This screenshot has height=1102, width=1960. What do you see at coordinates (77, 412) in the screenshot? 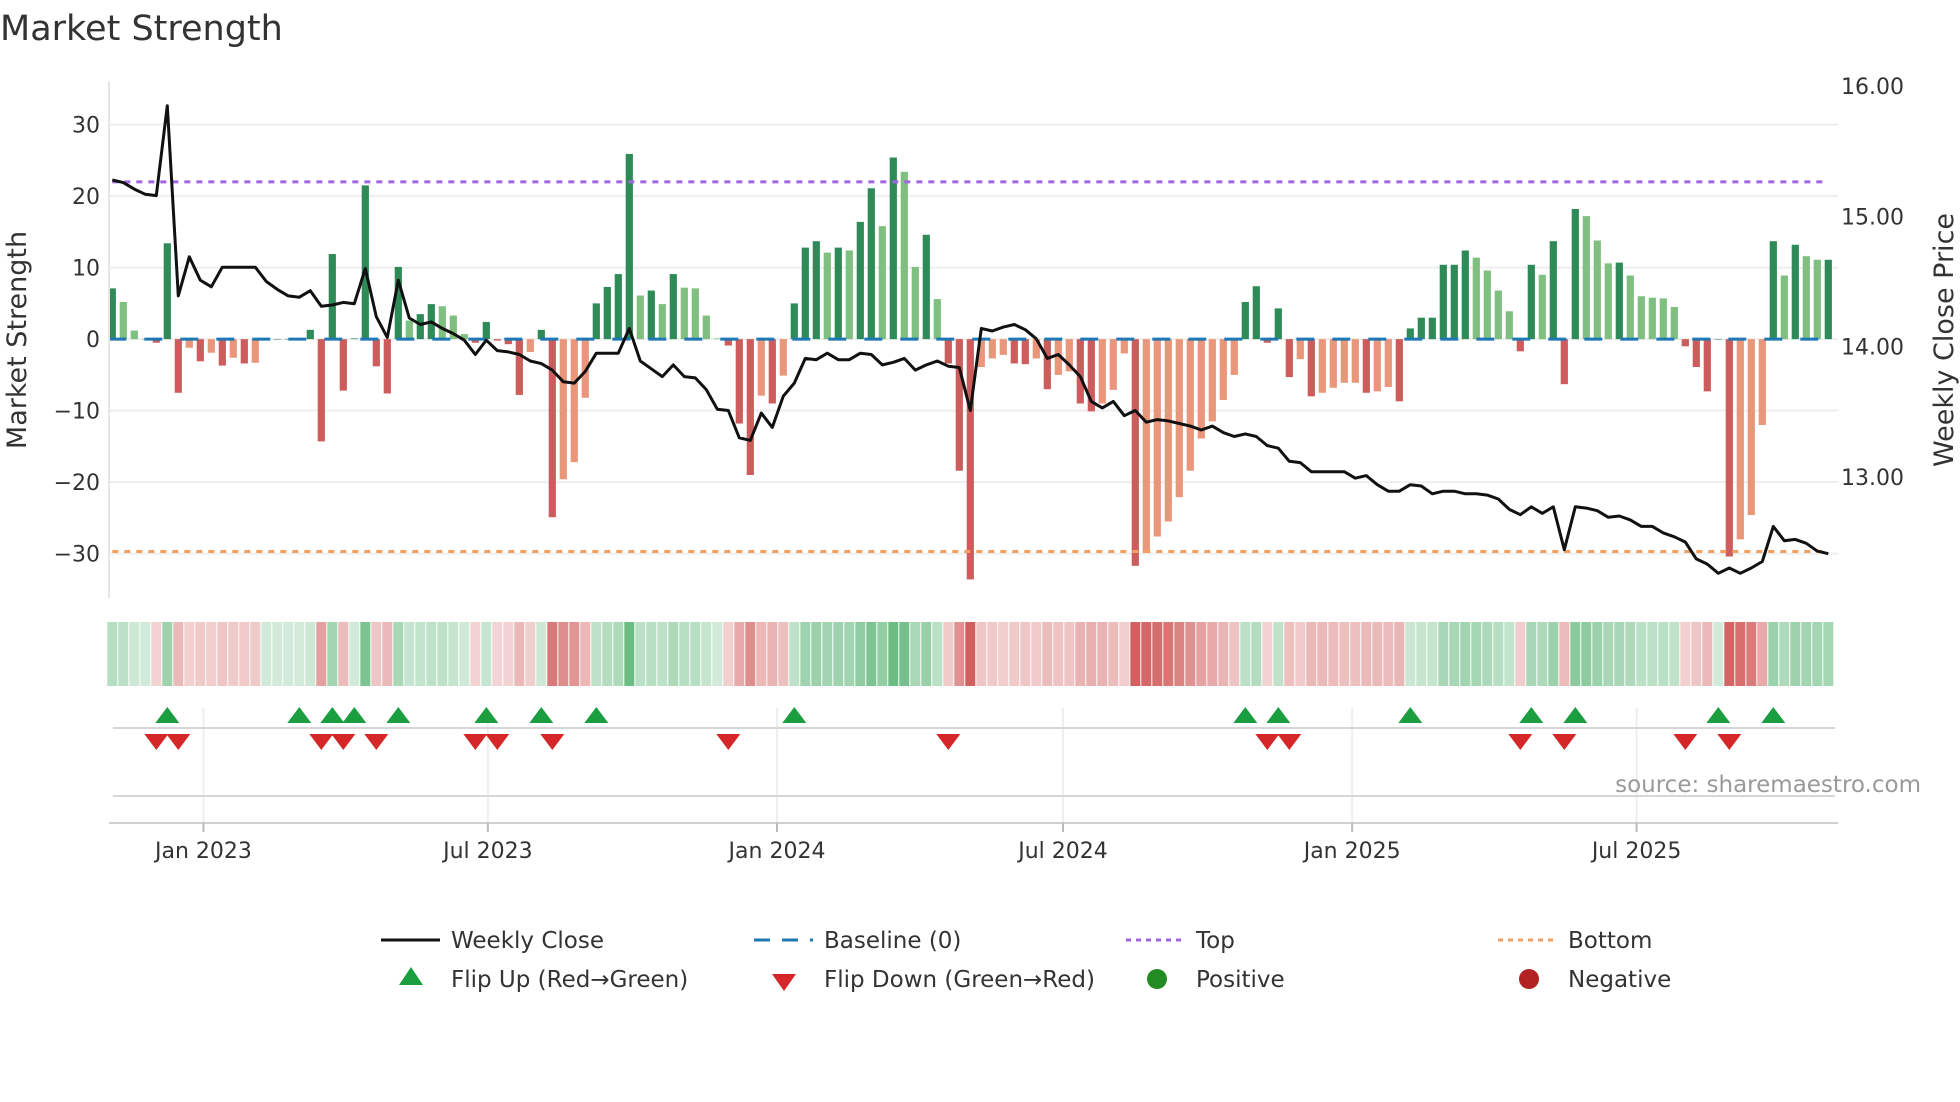
I see `y-tick-label: −10` at bounding box center [77, 412].